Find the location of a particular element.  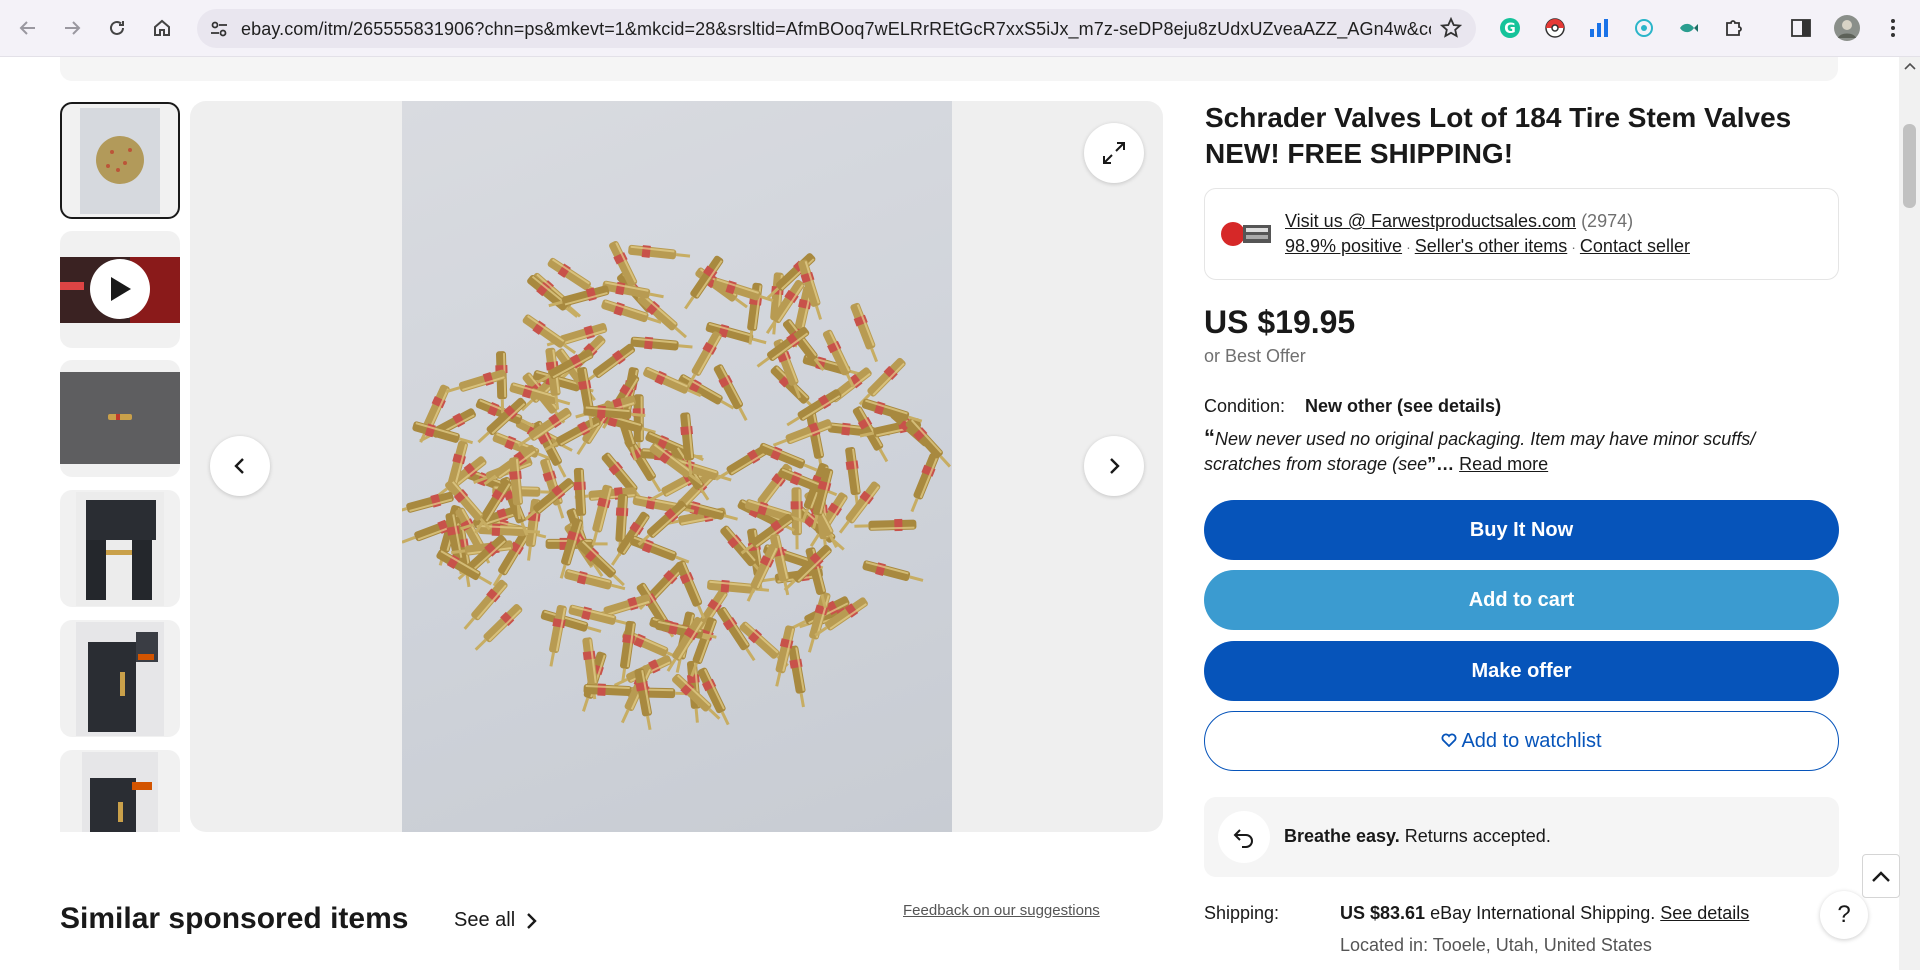

pokeball-extension-icon is located at coordinates (1555, 28).